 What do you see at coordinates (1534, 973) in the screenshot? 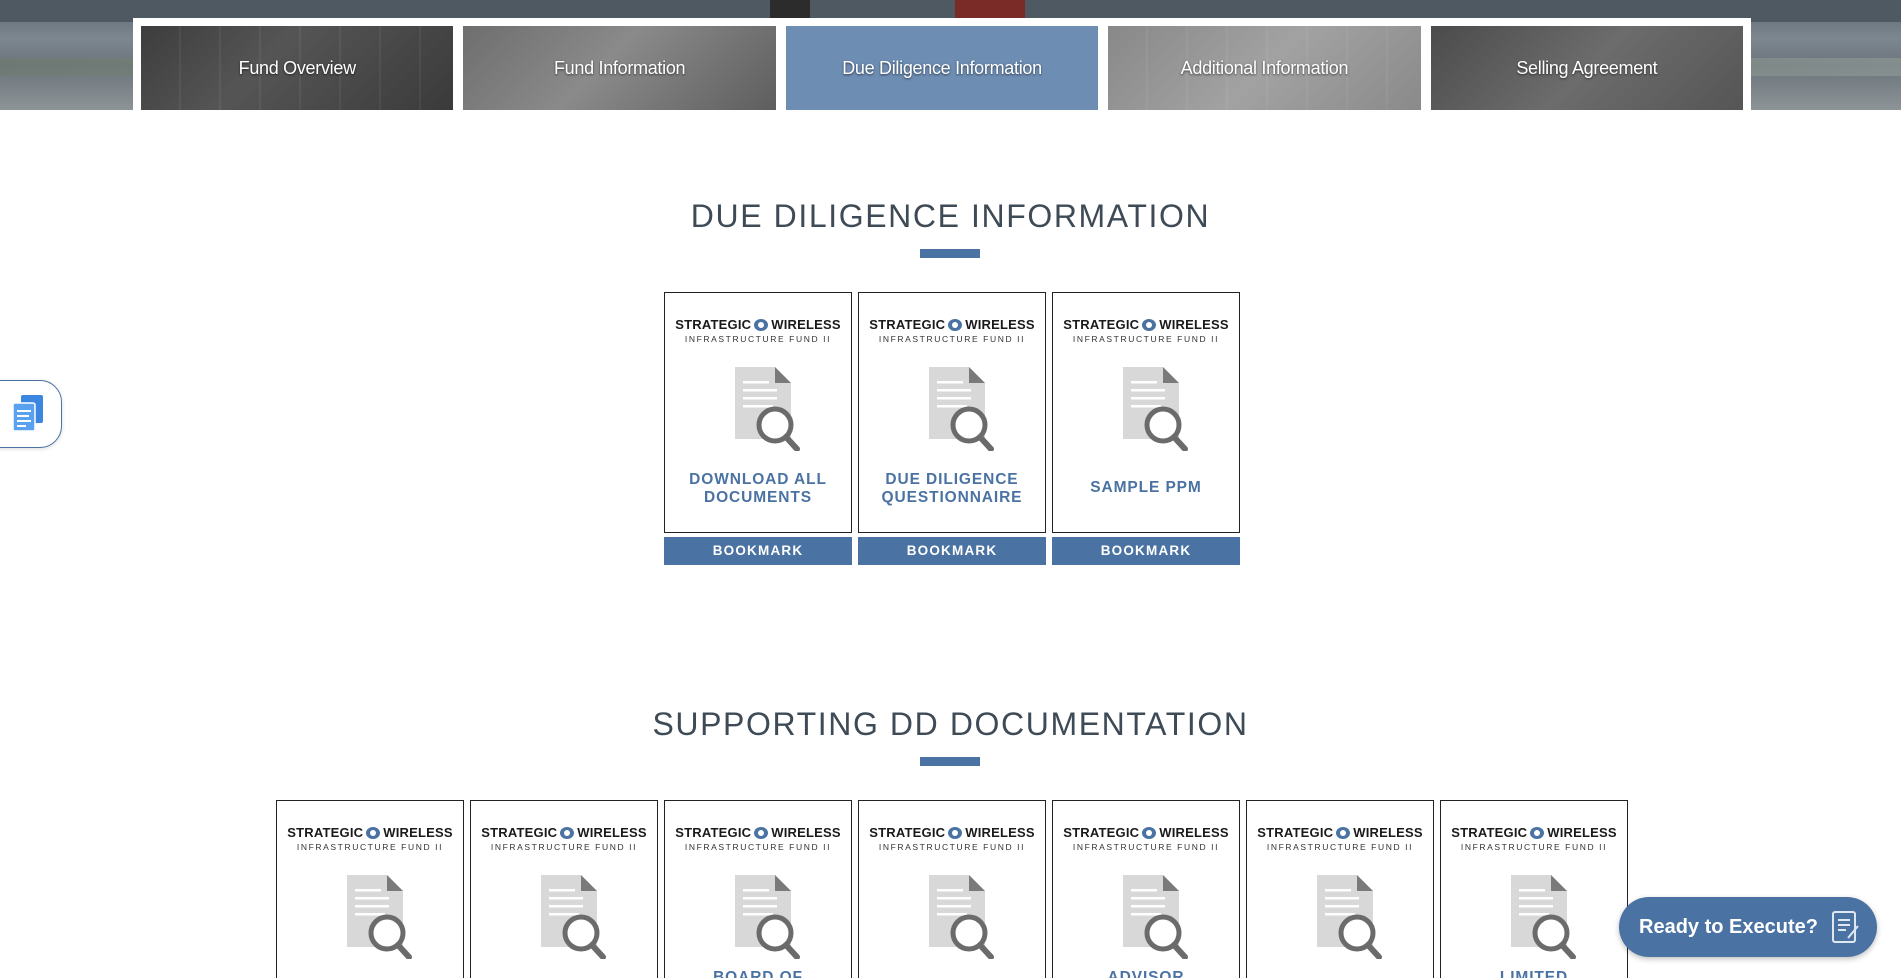
I see `document-card-label: LIMITED` at bounding box center [1534, 973].